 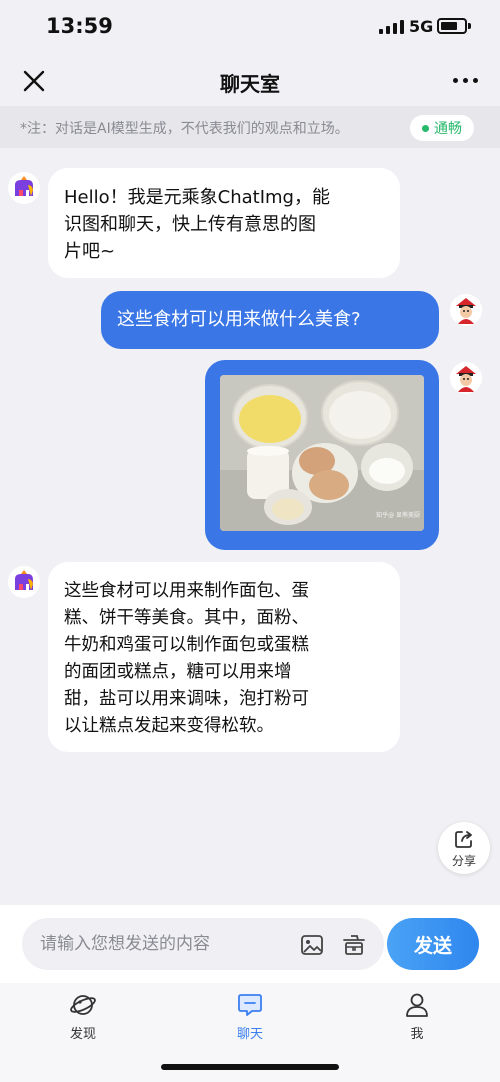 I want to click on disclaimer-text: *注：对话是AI模型生成，不代表我们的观点和立场。, so click(x=184, y=129).